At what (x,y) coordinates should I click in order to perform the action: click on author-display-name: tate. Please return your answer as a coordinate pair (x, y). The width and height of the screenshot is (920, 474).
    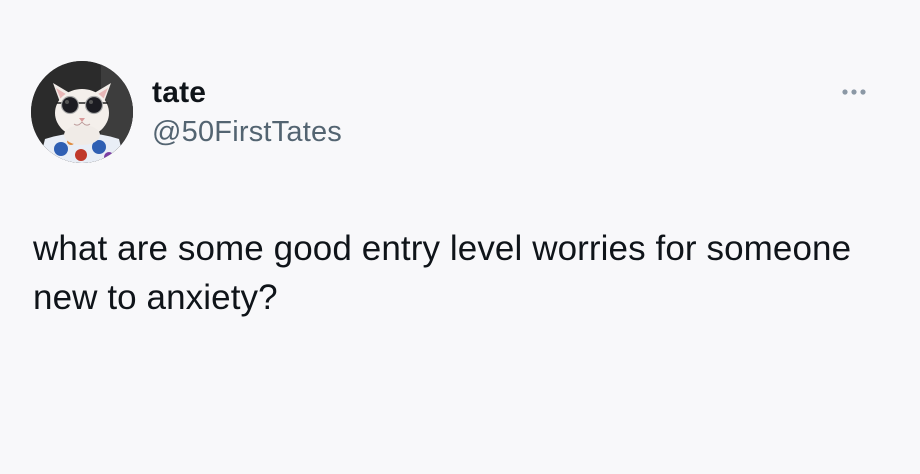
    Looking at the image, I should click on (179, 93).